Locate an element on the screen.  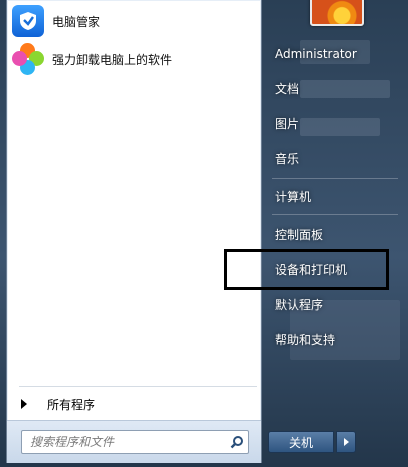
shutdown-group: 关机 is located at coordinates (312, 442).